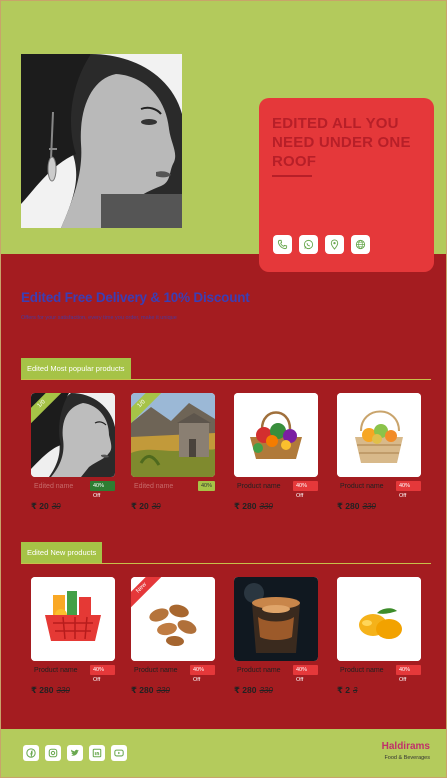 The height and width of the screenshot is (778, 447). I want to click on facebook-button, so click(31, 753).